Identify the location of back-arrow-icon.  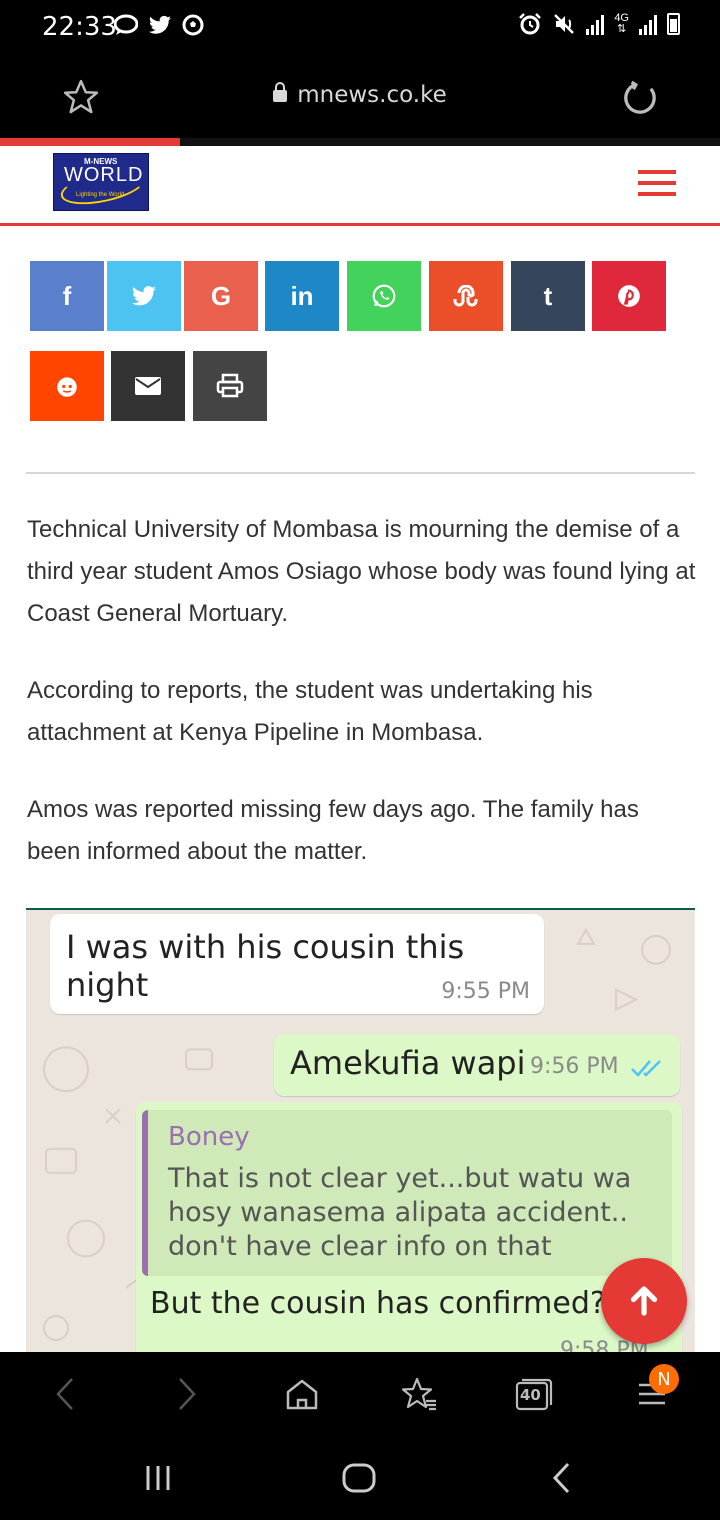
(561, 1478).